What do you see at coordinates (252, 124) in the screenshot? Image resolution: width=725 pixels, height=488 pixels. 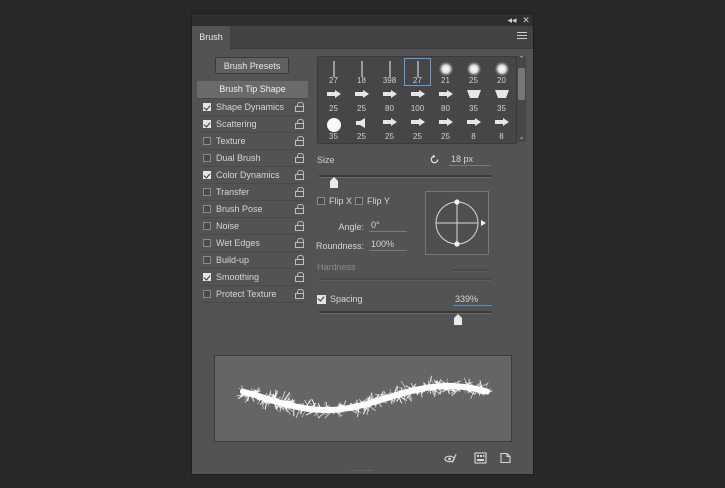 I see `option-scattering: Scattering` at bounding box center [252, 124].